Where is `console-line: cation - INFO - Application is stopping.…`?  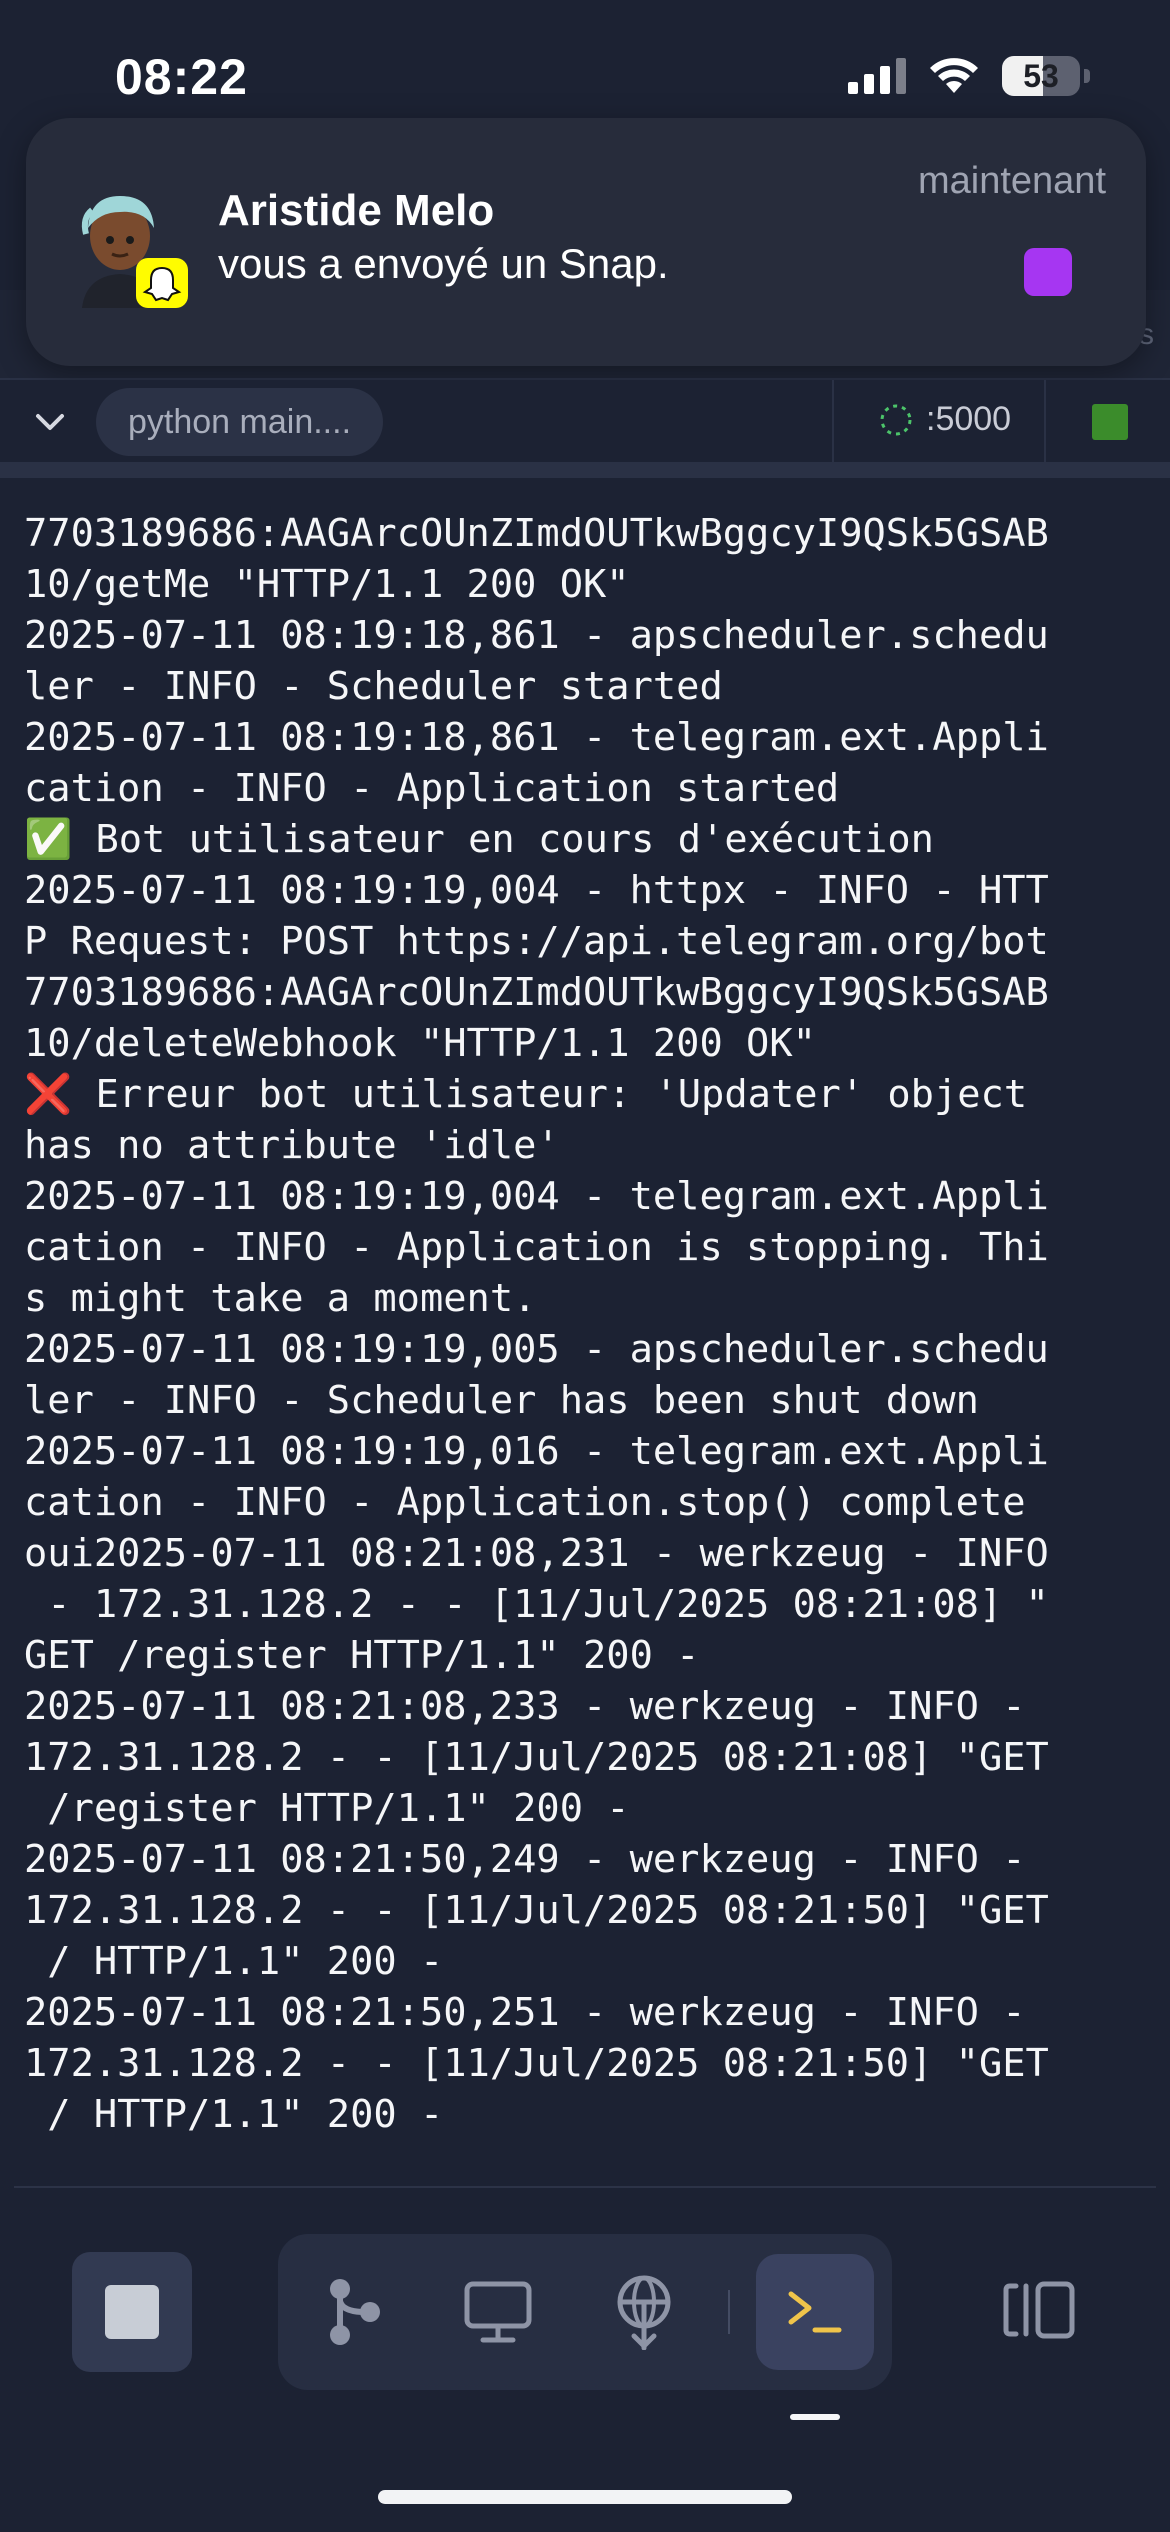 console-line: cation - INFO - Application is stopping.… is located at coordinates (536, 1247).